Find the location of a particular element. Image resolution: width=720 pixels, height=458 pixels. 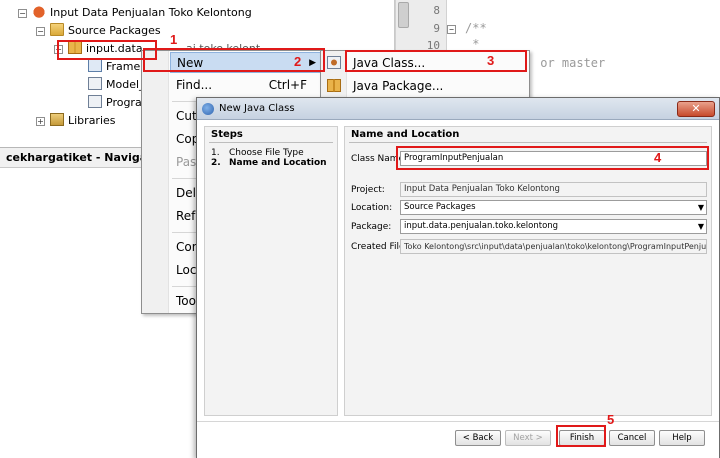

project-icon is located at coordinates (39, 11).